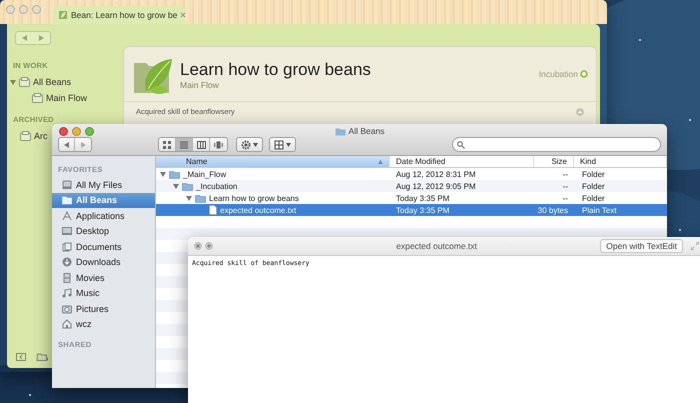  Describe the element at coordinates (558, 74) in the screenshot. I see `status-label: Incubation` at that location.